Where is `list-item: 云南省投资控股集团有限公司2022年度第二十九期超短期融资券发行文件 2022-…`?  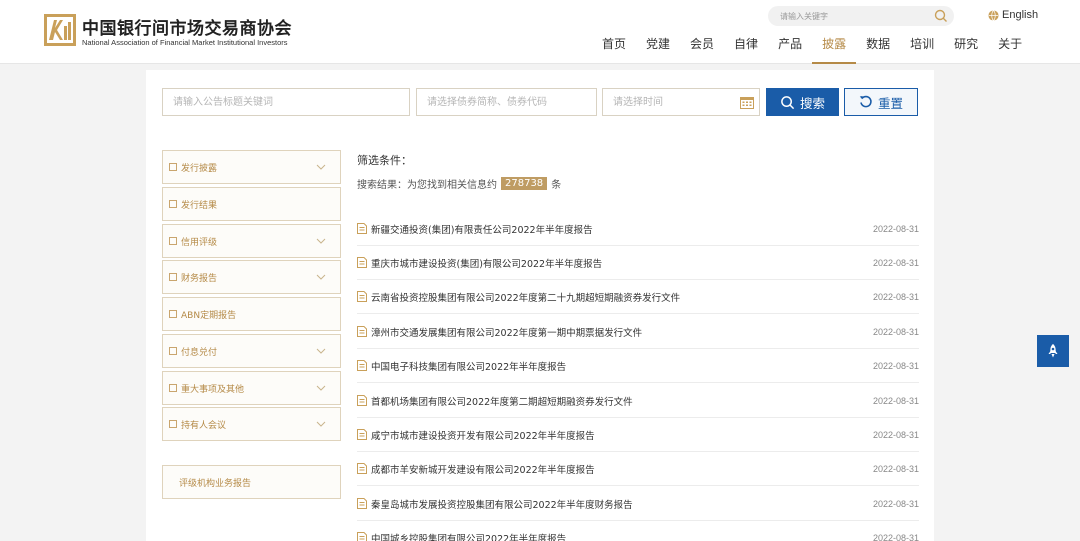 list-item: 云南省投资控股集团有限公司2022年度第二十九期超短期融资券发行文件 2022-… is located at coordinates (638, 297).